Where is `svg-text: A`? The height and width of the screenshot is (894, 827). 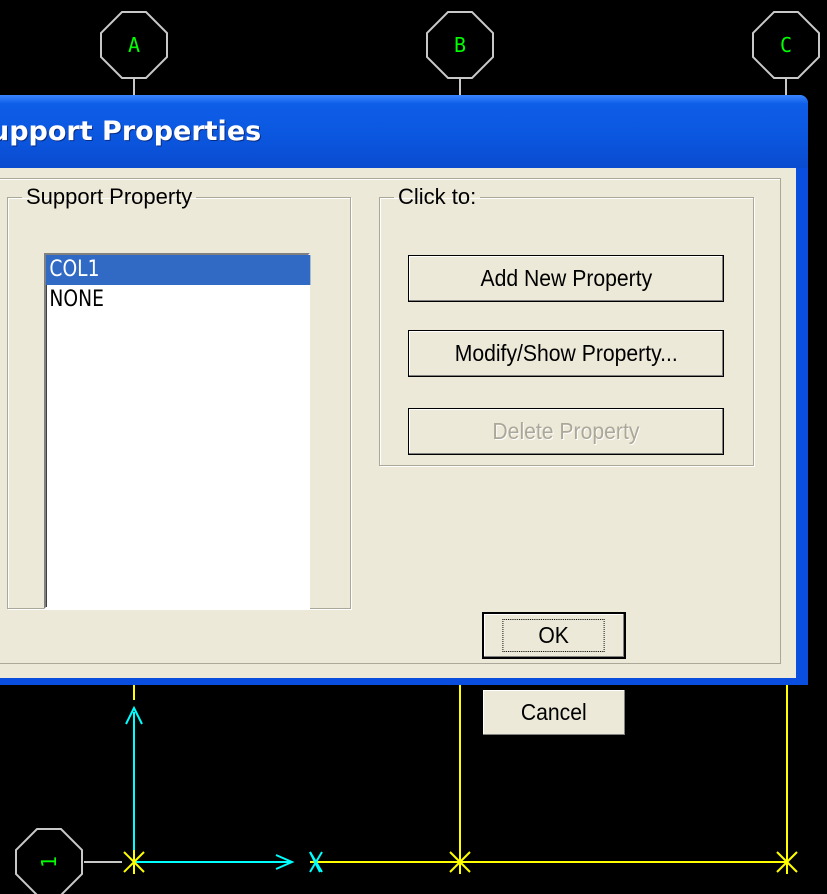
svg-text: A is located at coordinates (134, 45).